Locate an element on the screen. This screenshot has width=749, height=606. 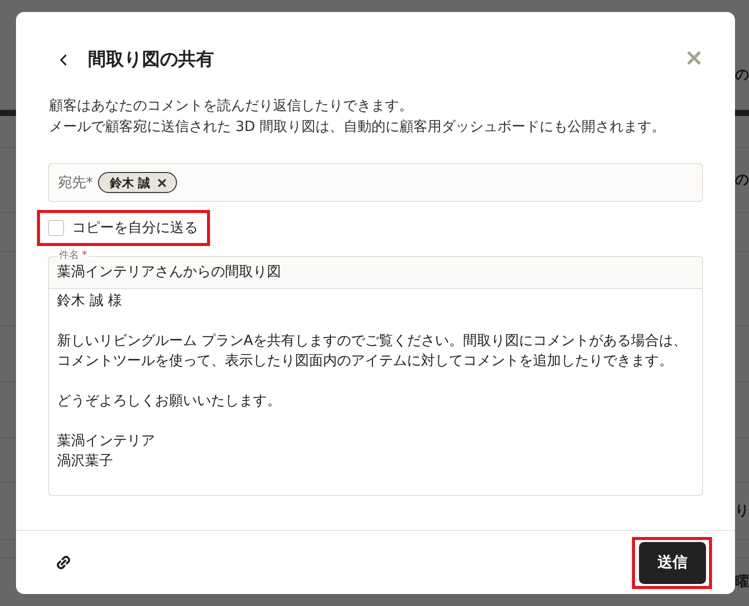
background-text: り is located at coordinates (742, 511).